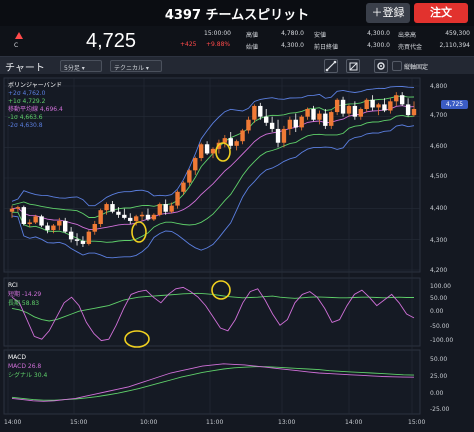 The height and width of the screenshot is (432, 474). What do you see at coordinates (439, 270) in the screenshot?
I see `y-tick-price: 4,200` at bounding box center [439, 270].